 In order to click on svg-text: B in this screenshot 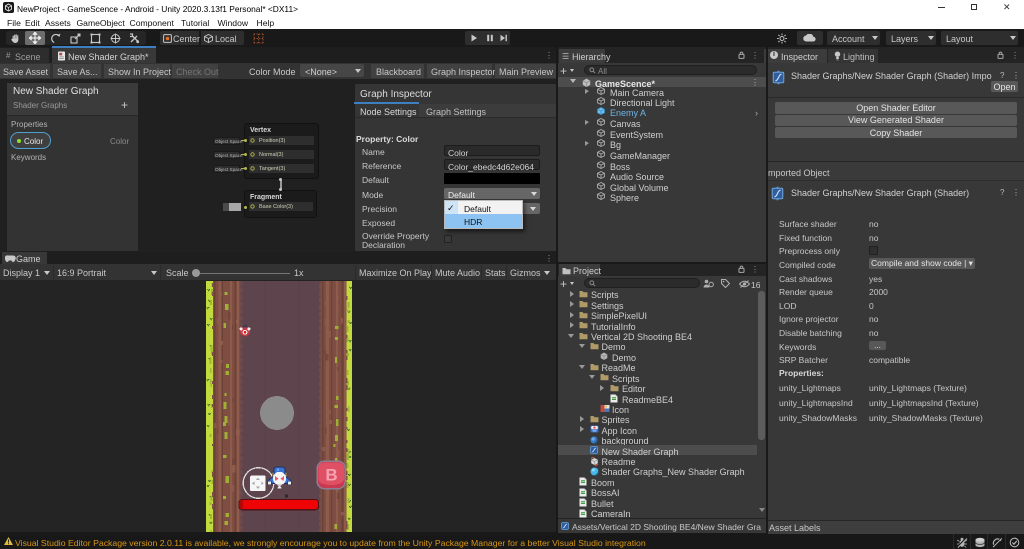, I will do `click(331, 475)`.